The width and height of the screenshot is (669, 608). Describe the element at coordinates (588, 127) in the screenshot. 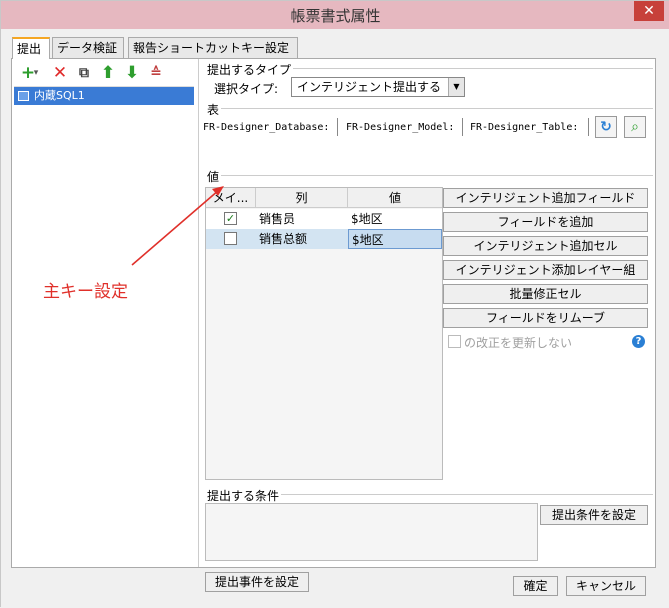

I see `table-separator` at that location.